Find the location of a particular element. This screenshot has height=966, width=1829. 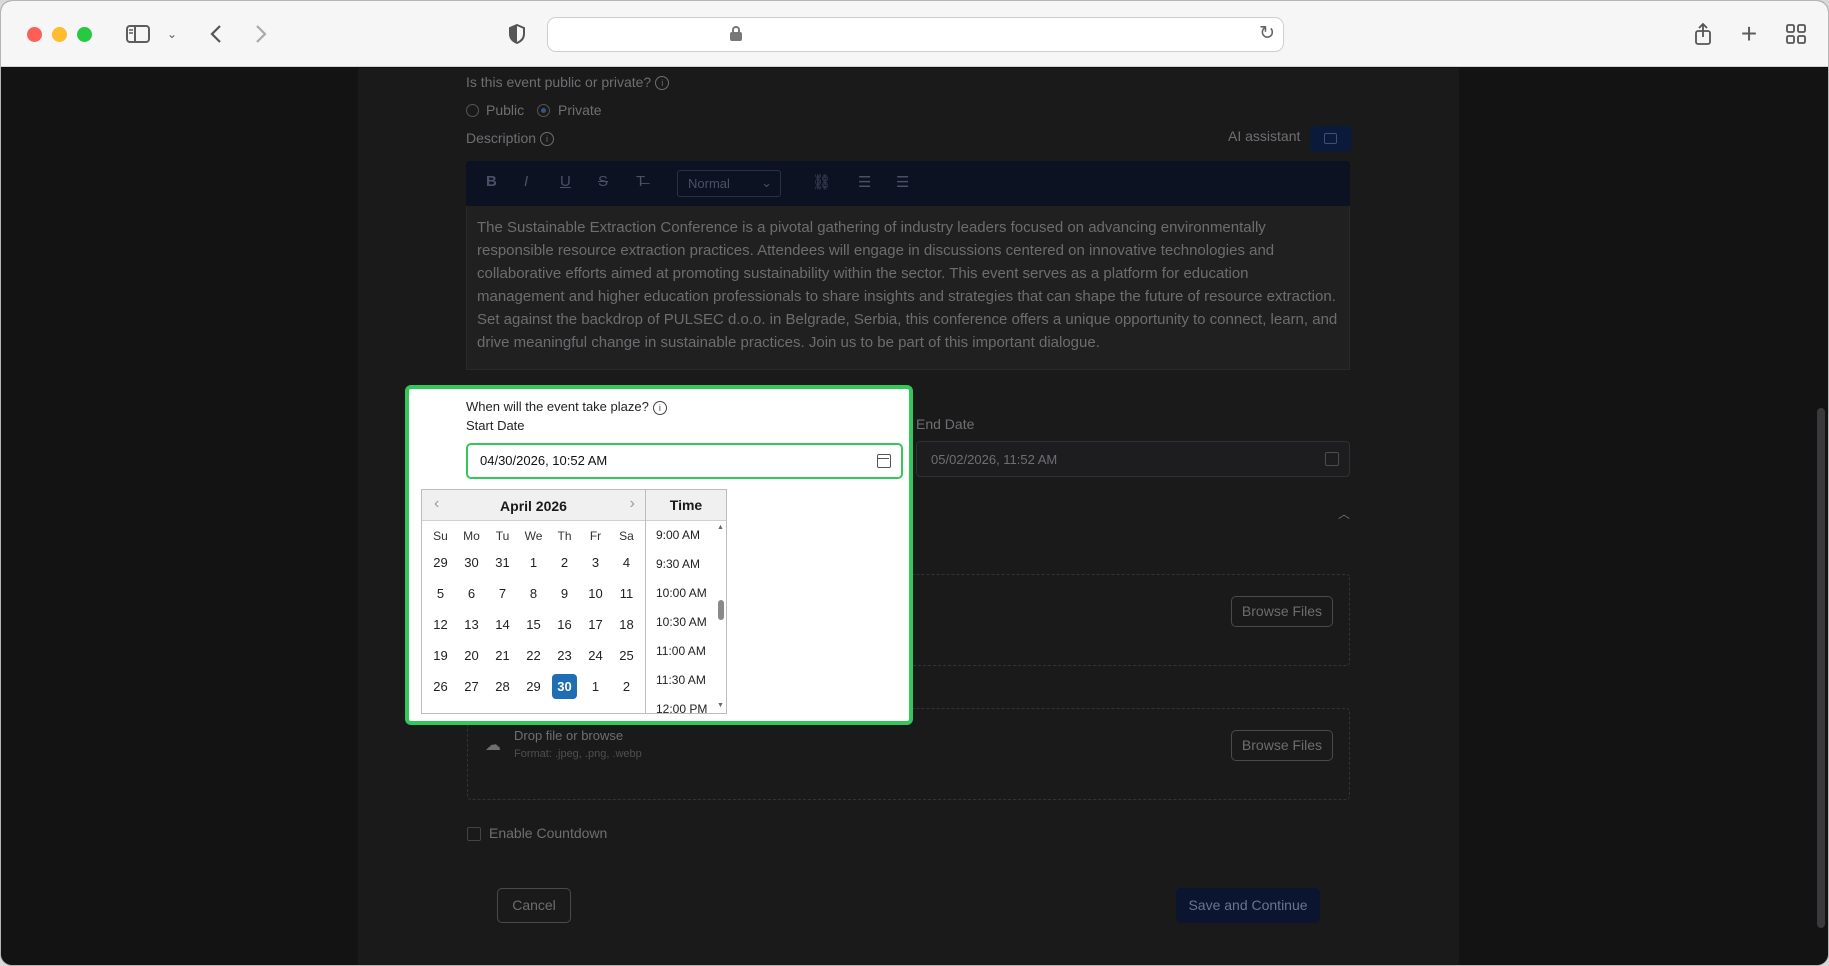

time-option: 11:00 AM is located at coordinates (686, 651).